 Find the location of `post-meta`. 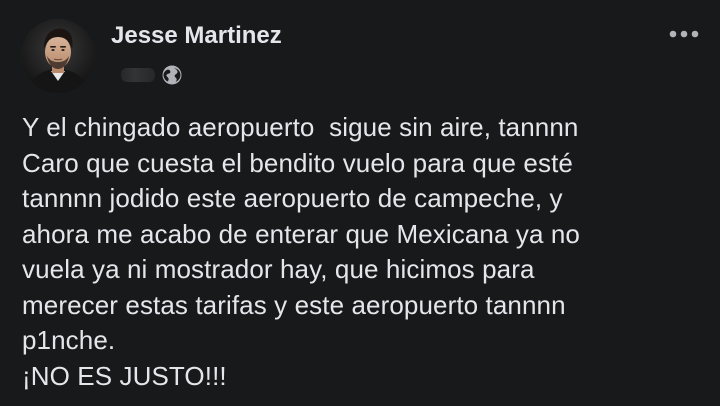

post-meta is located at coordinates (152, 75).